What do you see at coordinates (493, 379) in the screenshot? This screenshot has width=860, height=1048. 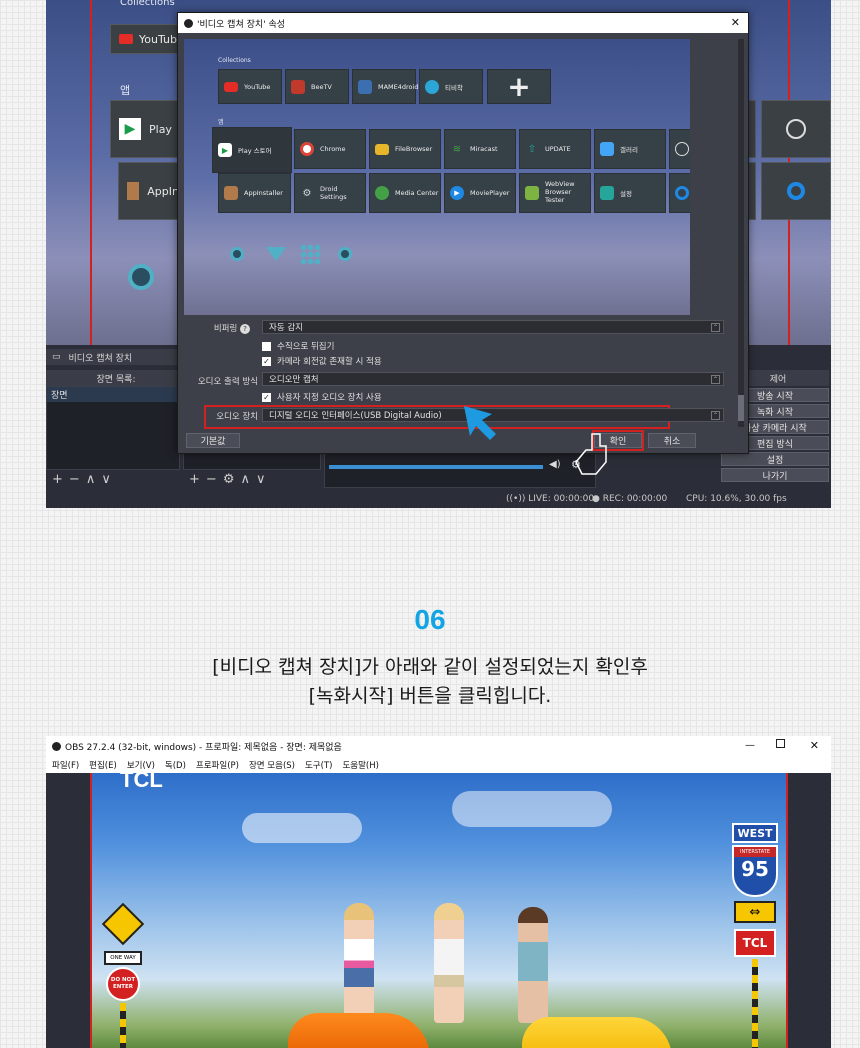 I see `audio-output-select: 오디오만 캡처 ⌃` at bounding box center [493, 379].